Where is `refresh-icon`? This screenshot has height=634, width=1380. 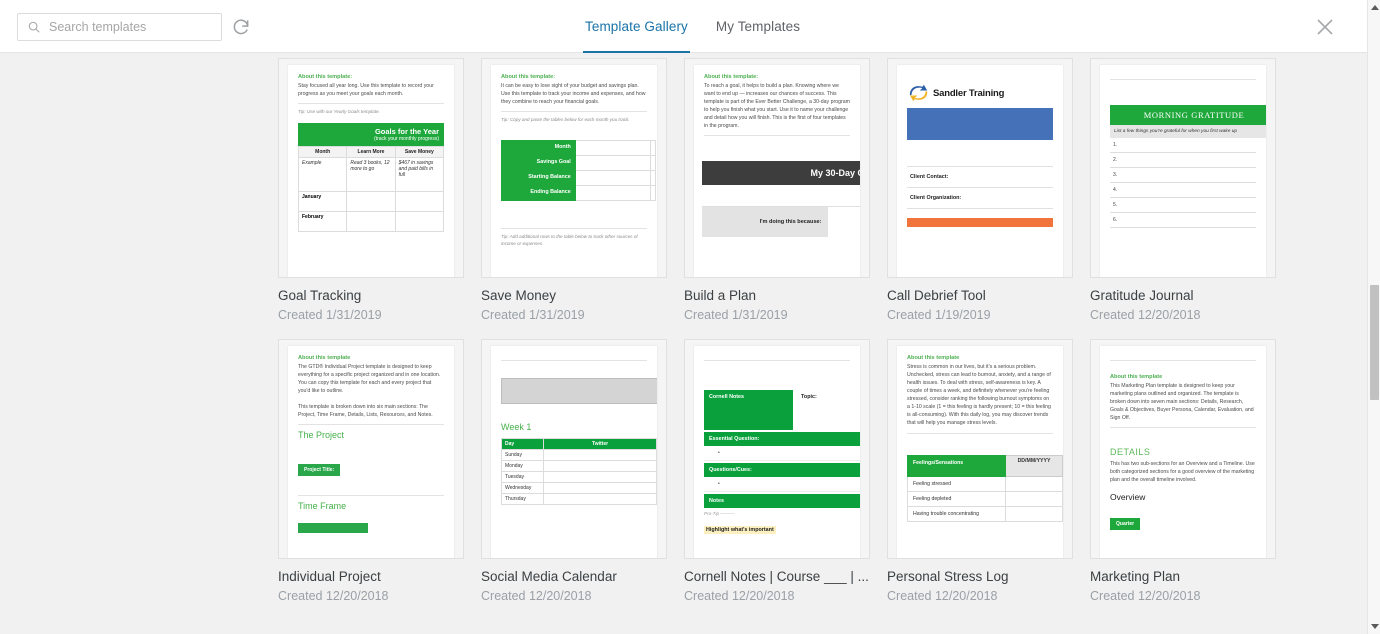 refresh-icon is located at coordinates (241, 27).